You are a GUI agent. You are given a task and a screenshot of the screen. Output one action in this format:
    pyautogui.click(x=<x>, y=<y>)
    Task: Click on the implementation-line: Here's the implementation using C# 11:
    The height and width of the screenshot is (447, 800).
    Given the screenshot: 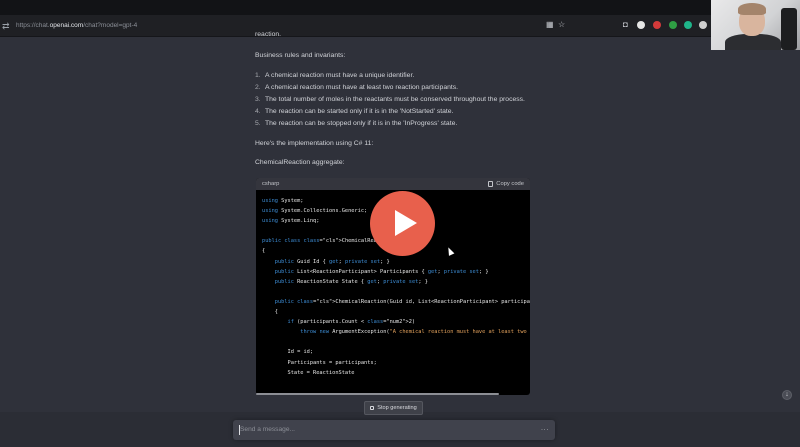 What is the action you would take?
    pyautogui.click(x=314, y=143)
    